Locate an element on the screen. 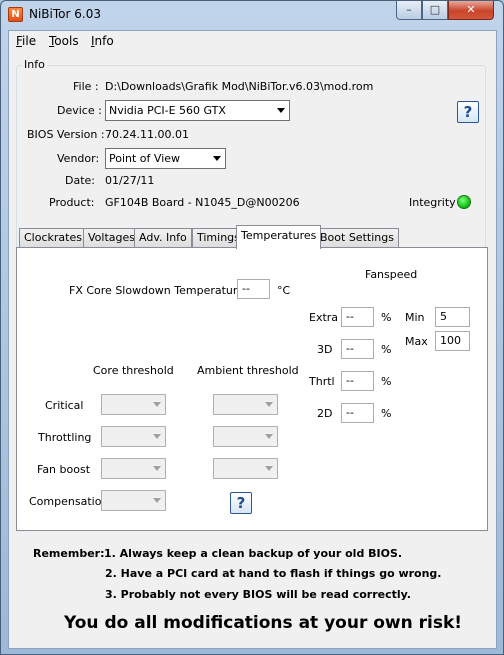 This screenshot has height=655, width=504. info-help-button: ? is located at coordinates (468, 112).